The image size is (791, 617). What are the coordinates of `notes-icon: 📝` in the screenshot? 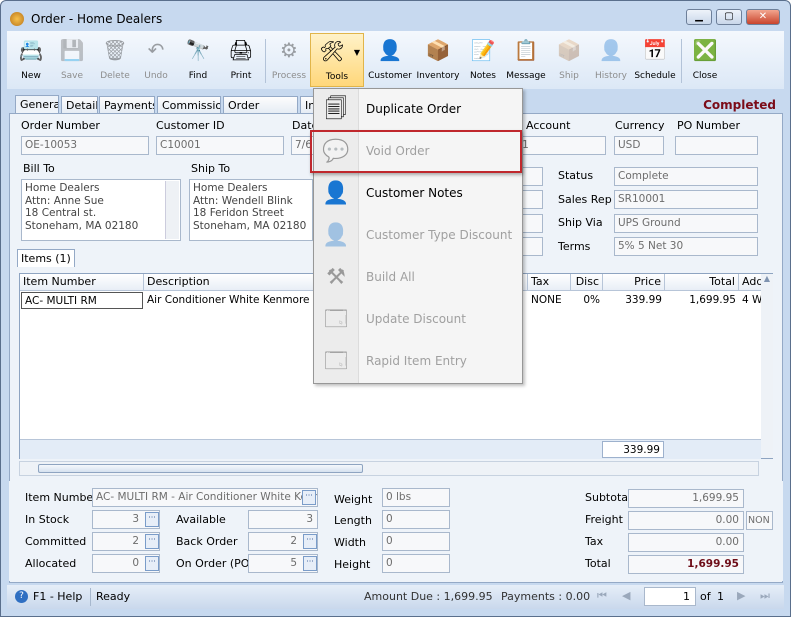 It's located at (483, 50).